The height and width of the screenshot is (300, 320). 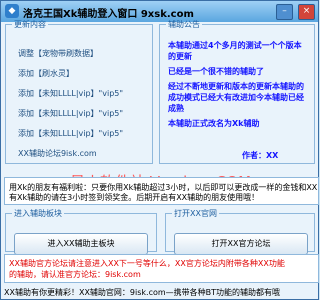 I want to click on window-title: 洛克王国Xk辅助登入窗口 9xsk.com, so click(x=108, y=14).